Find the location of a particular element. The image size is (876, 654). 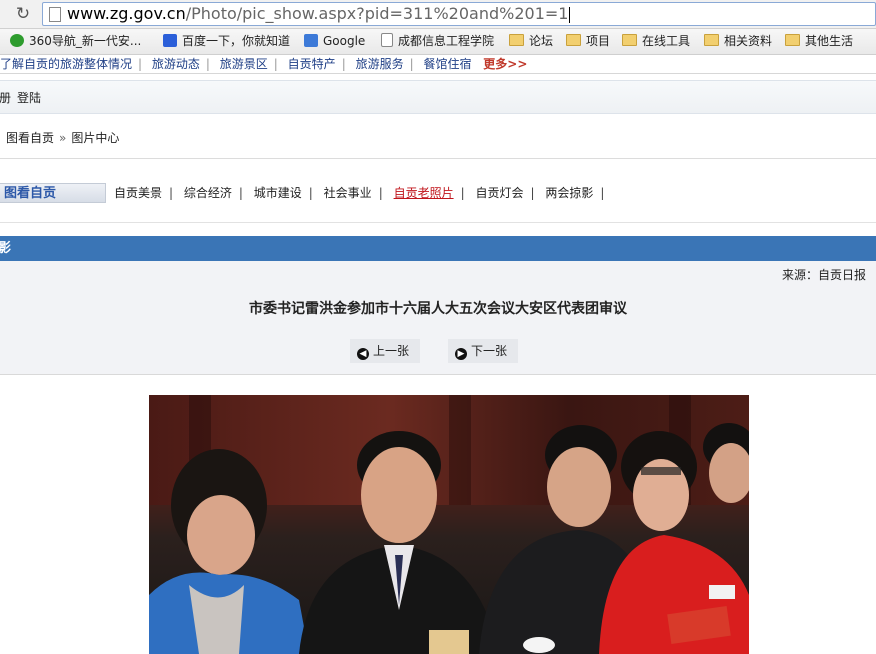

reload-icon: ↻ is located at coordinates (23, 14).